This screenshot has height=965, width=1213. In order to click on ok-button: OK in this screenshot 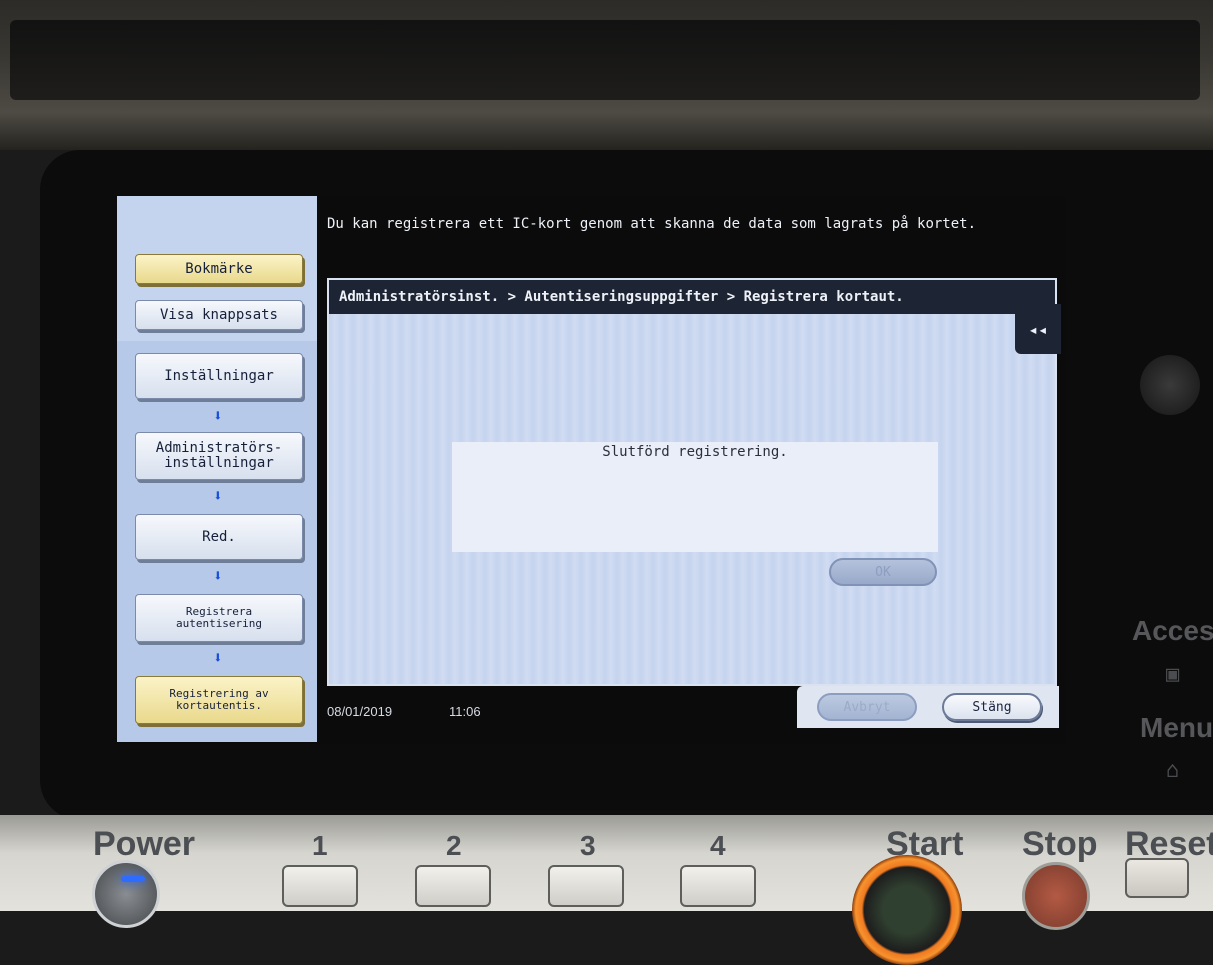, I will do `click(883, 572)`.